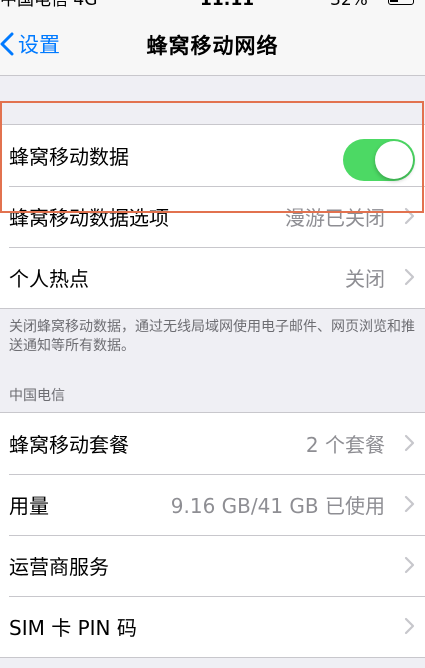  I want to click on plans-value: 2 个套餐, so click(345, 445).